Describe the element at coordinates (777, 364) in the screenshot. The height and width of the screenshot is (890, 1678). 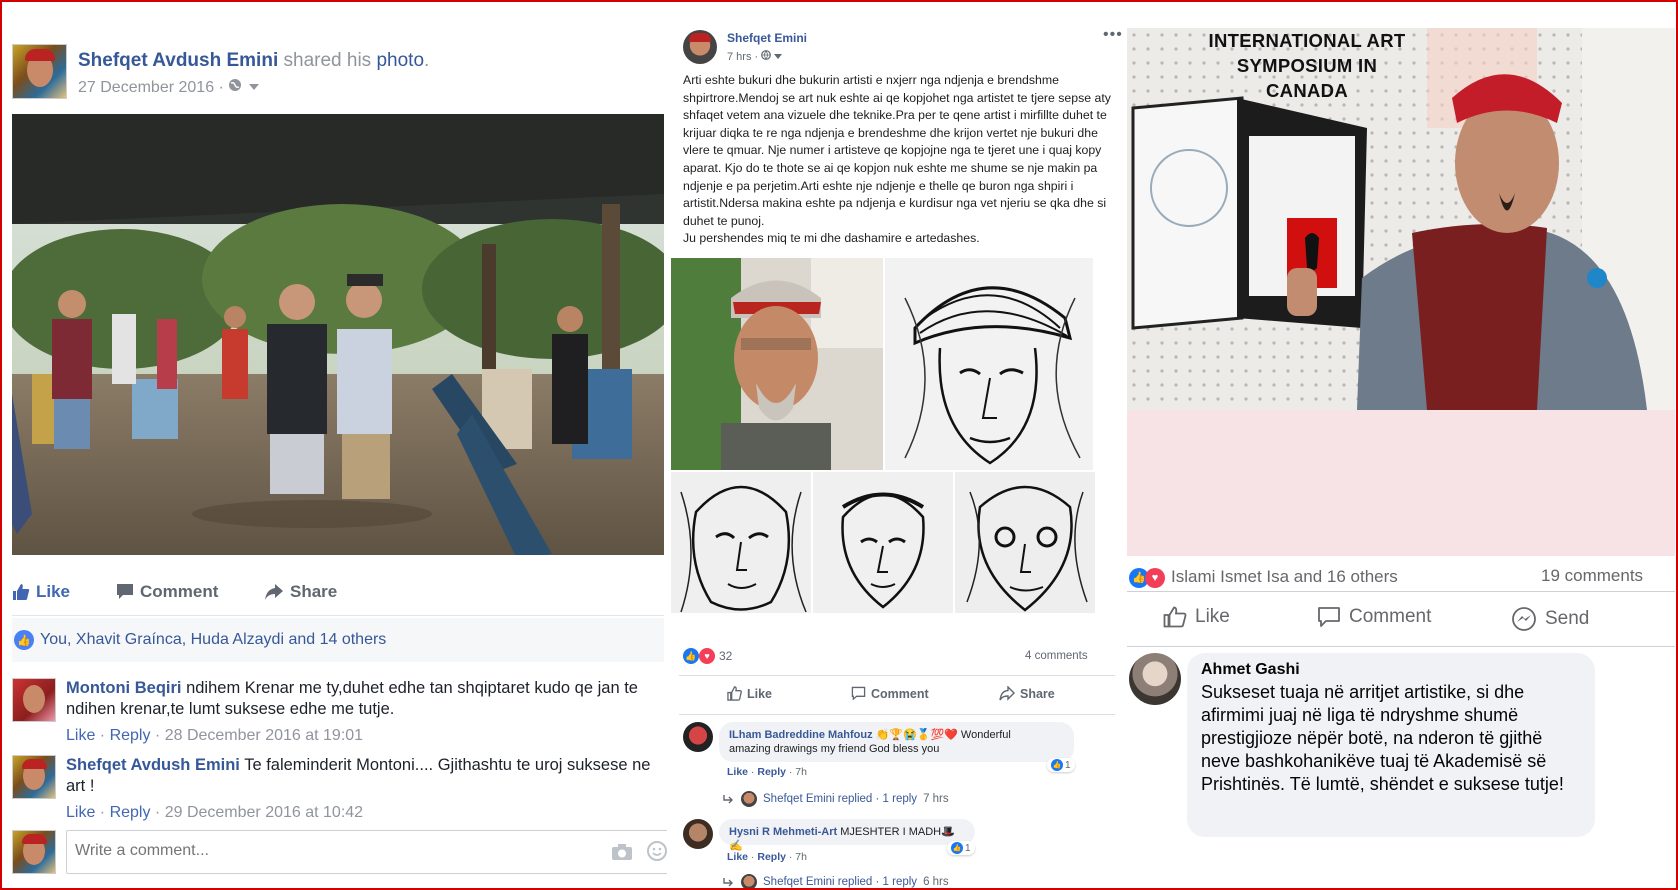
I see `photo-tile-selfie` at that location.